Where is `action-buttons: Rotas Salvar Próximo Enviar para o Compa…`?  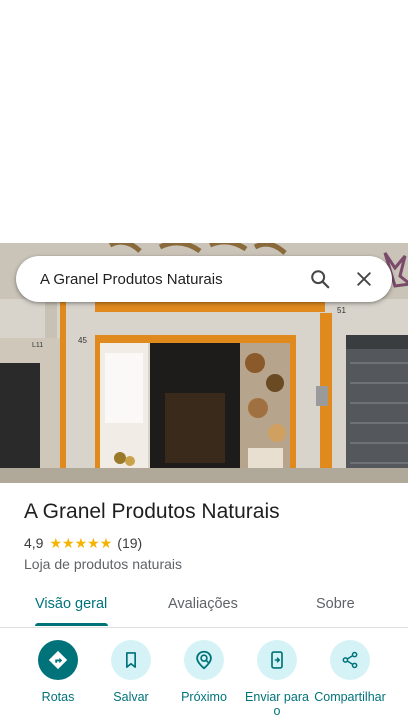 action-buttons: Rotas Salvar Próximo Enviar para o Compa… is located at coordinates (204, 683).